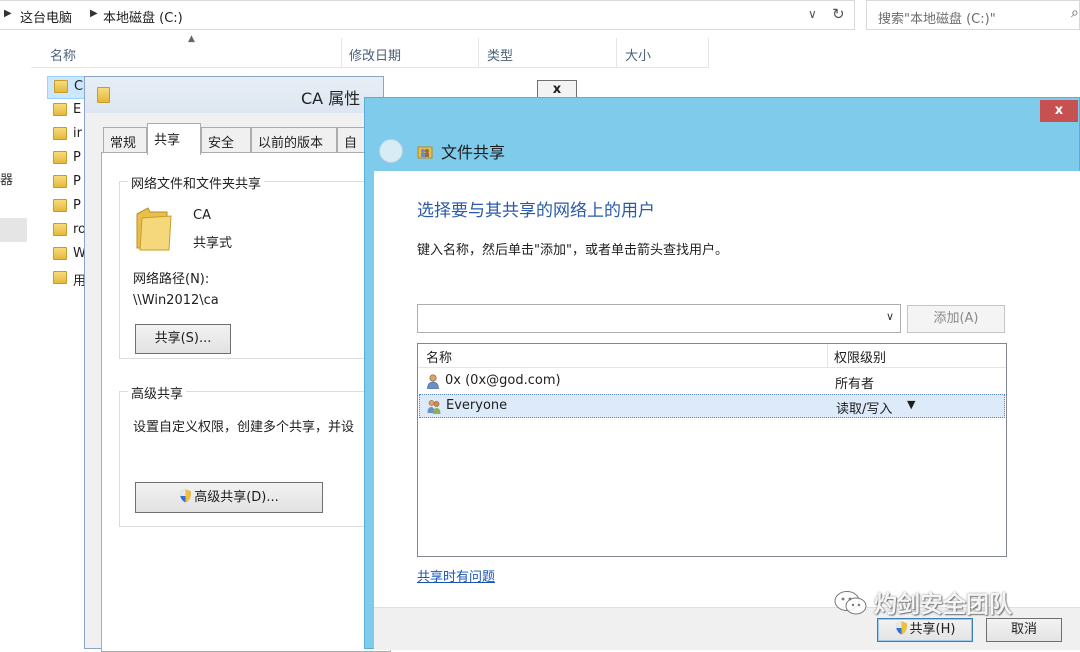 The width and height of the screenshot is (1080, 652). I want to click on properties-title: CA 属性, so click(331, 98).